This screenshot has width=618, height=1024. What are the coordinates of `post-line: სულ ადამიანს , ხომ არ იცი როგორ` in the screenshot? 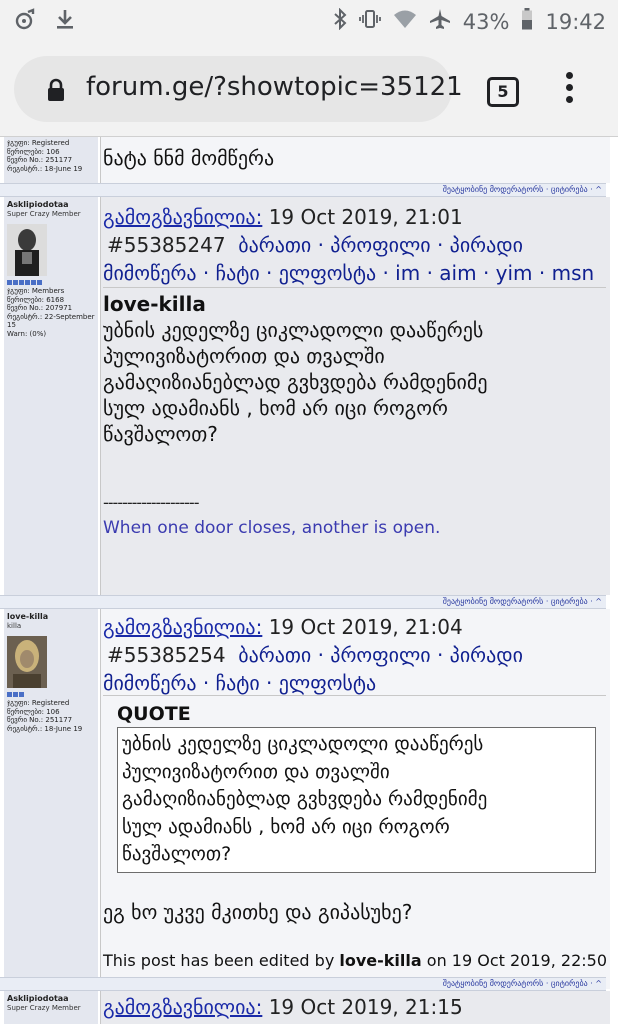 It's located at (275, 408).